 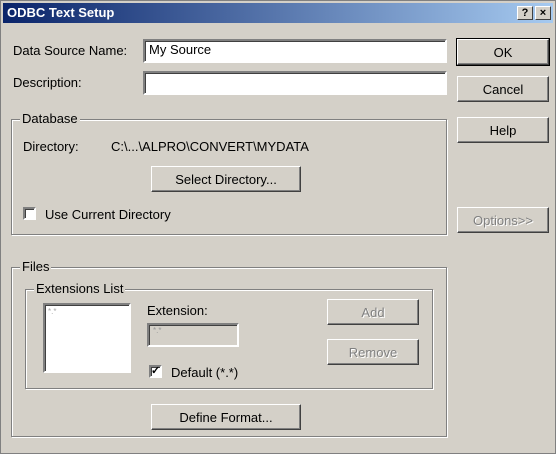 I want to click on help-button: Help, so click(x=503, y=130).